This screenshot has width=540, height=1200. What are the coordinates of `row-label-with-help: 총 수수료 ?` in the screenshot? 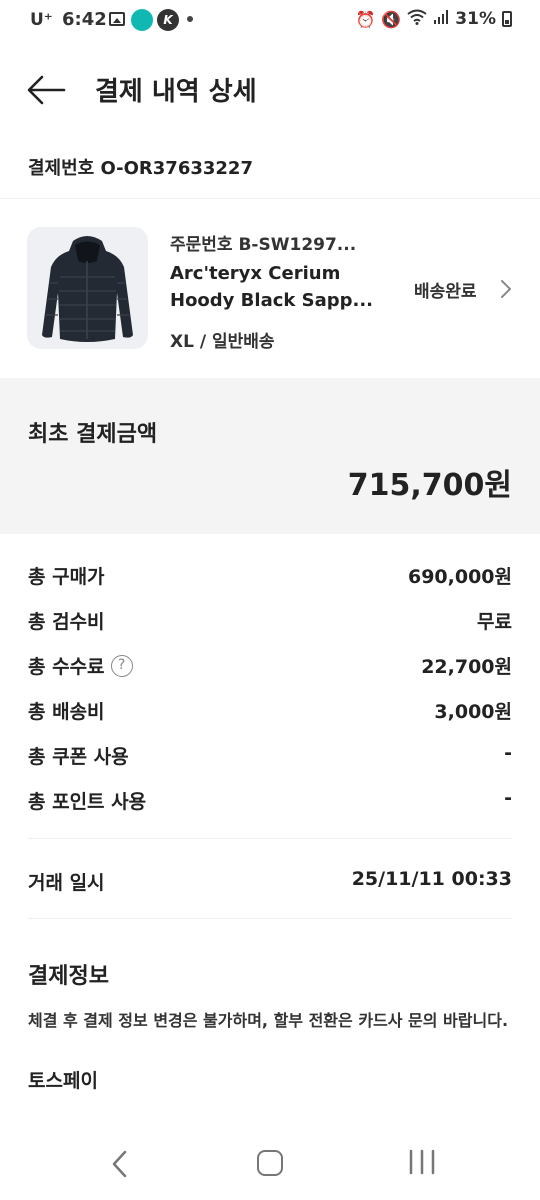 It's located at (80, 665).